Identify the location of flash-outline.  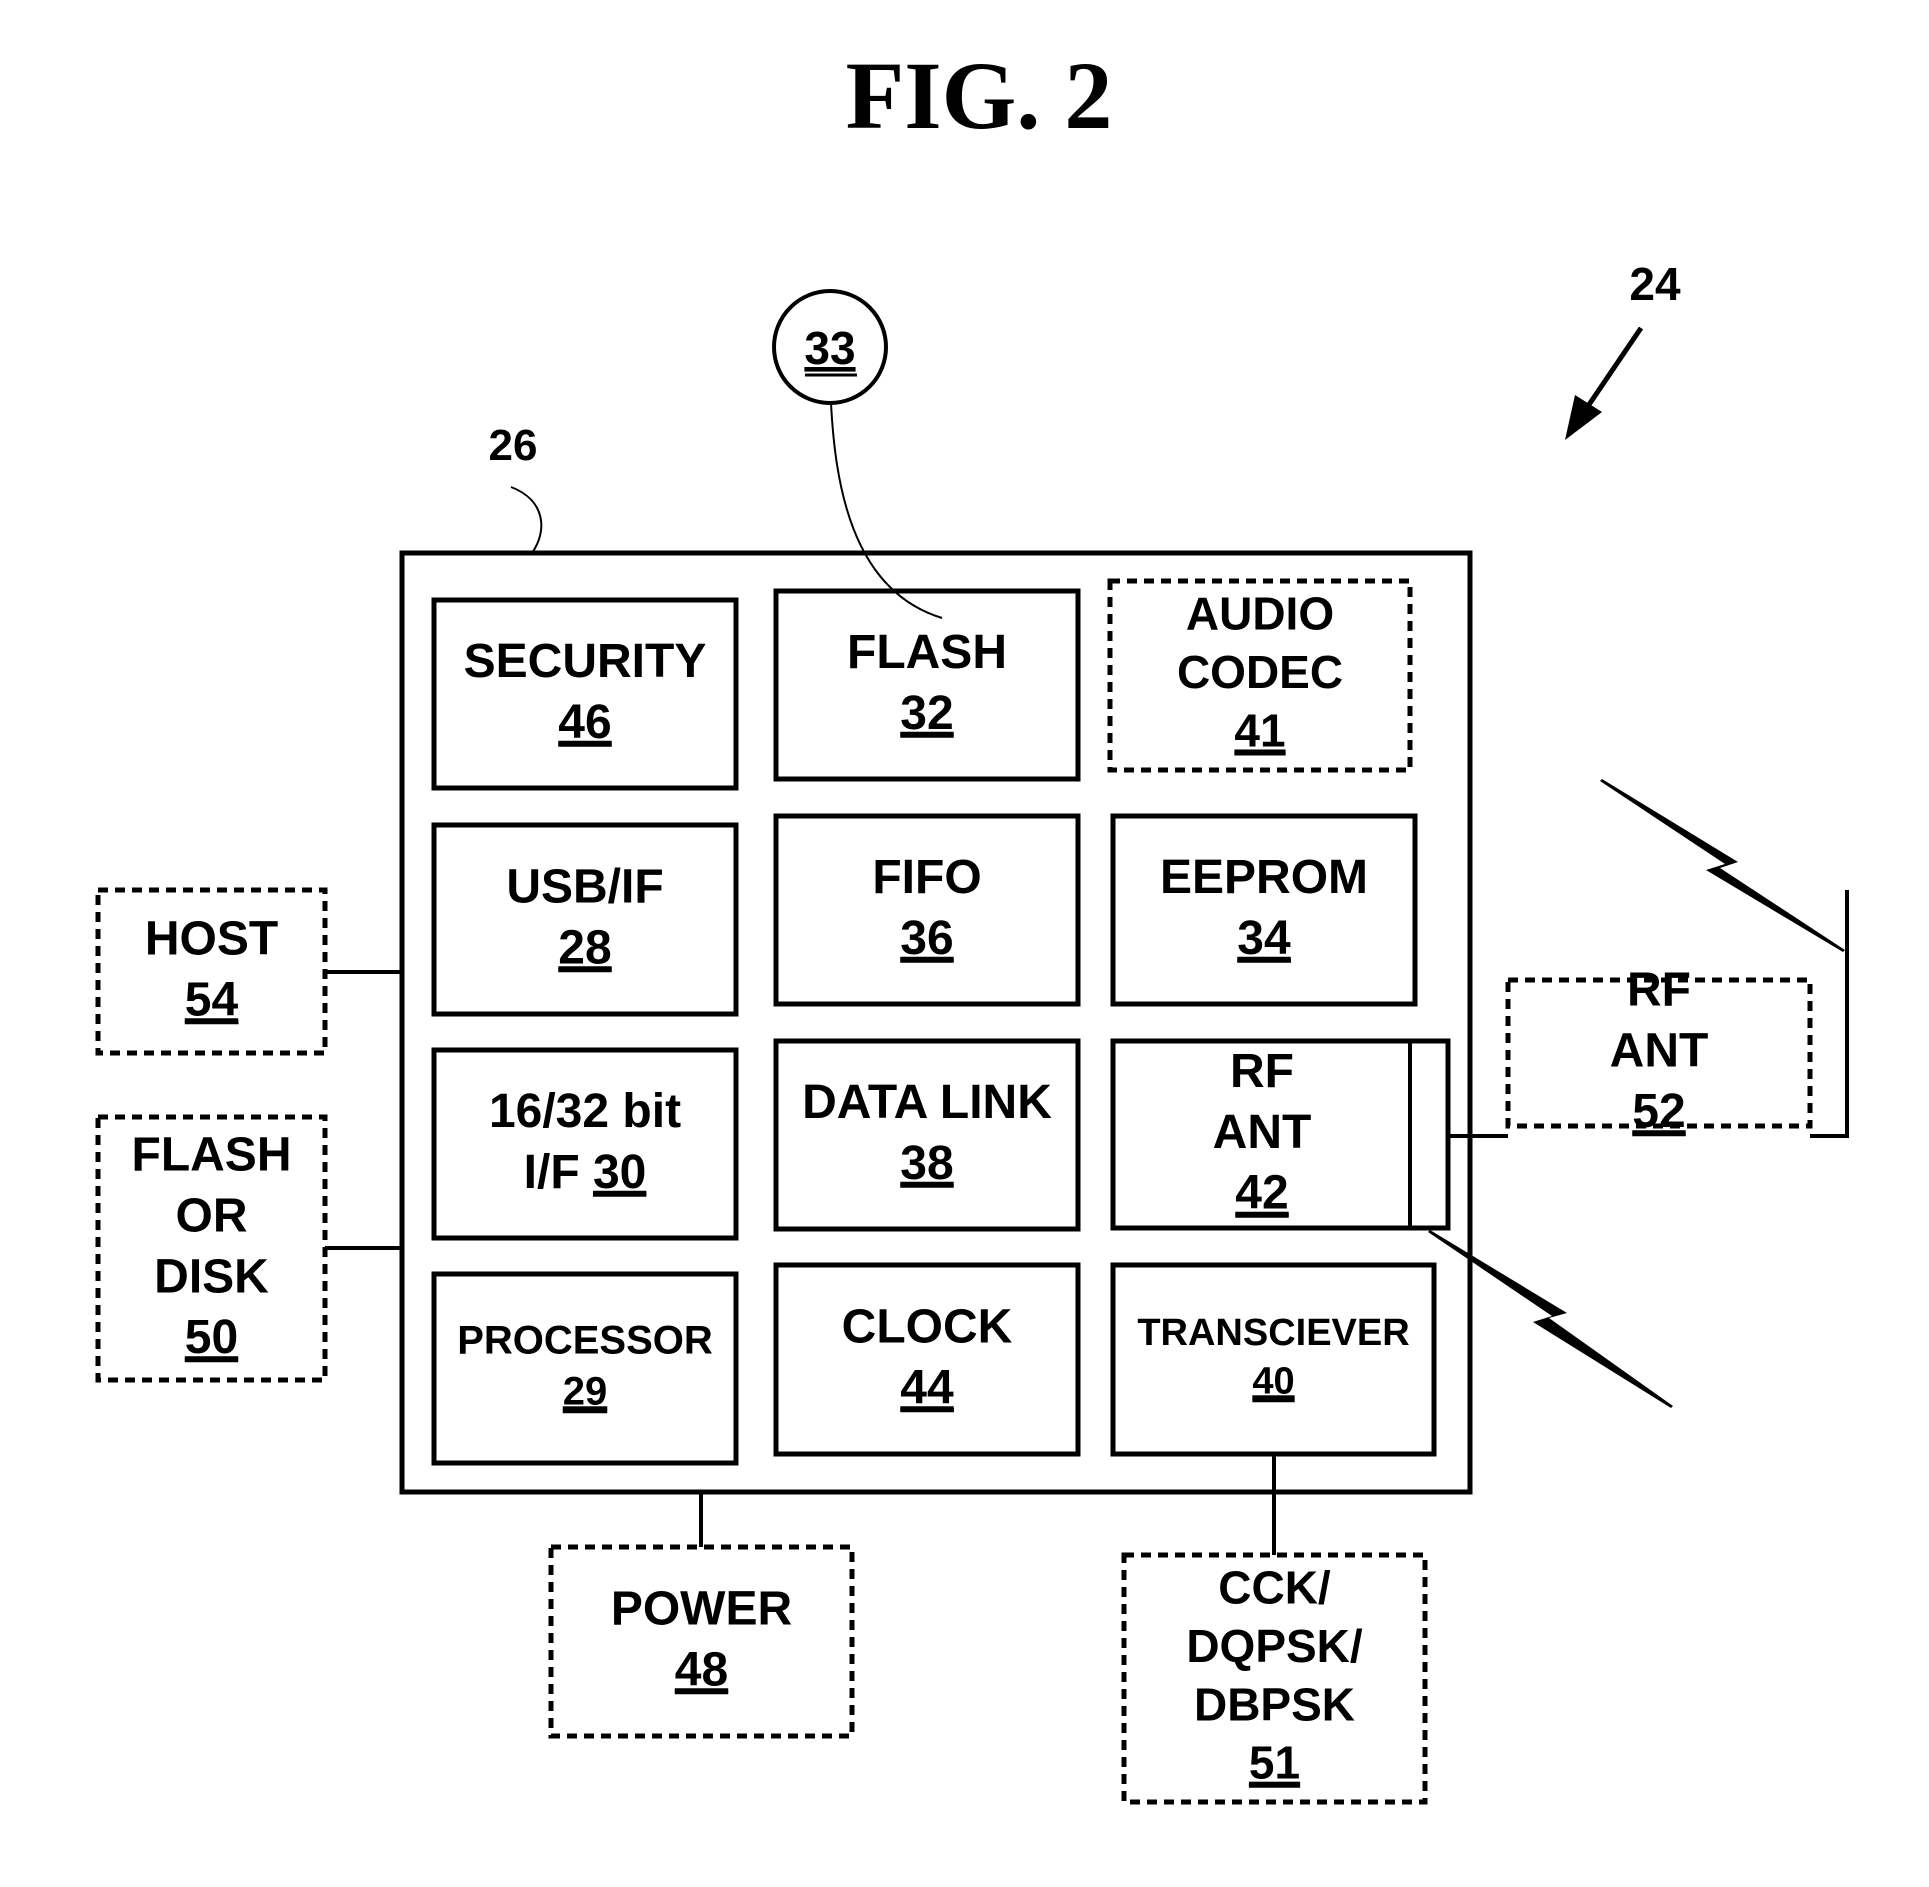
(927, 685).